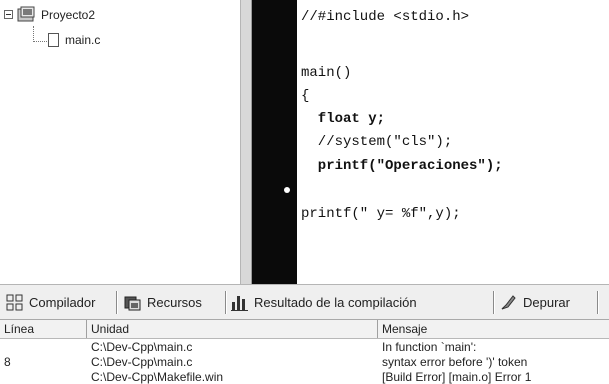 The image size is (609, 384). Describe the element at coordinates (546, 302) in the screenshot. I see `tab-label: Depurar` at that location.